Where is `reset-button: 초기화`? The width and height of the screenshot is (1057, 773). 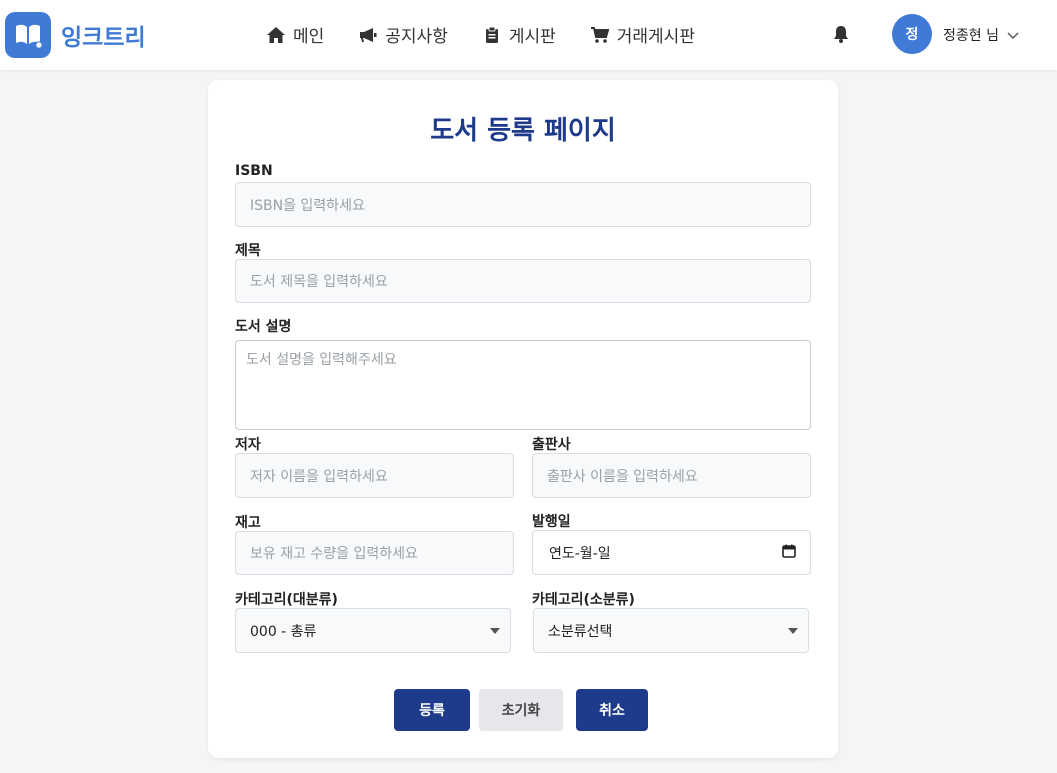 reset-button: 초기화 is located at coordinates (521, 710).